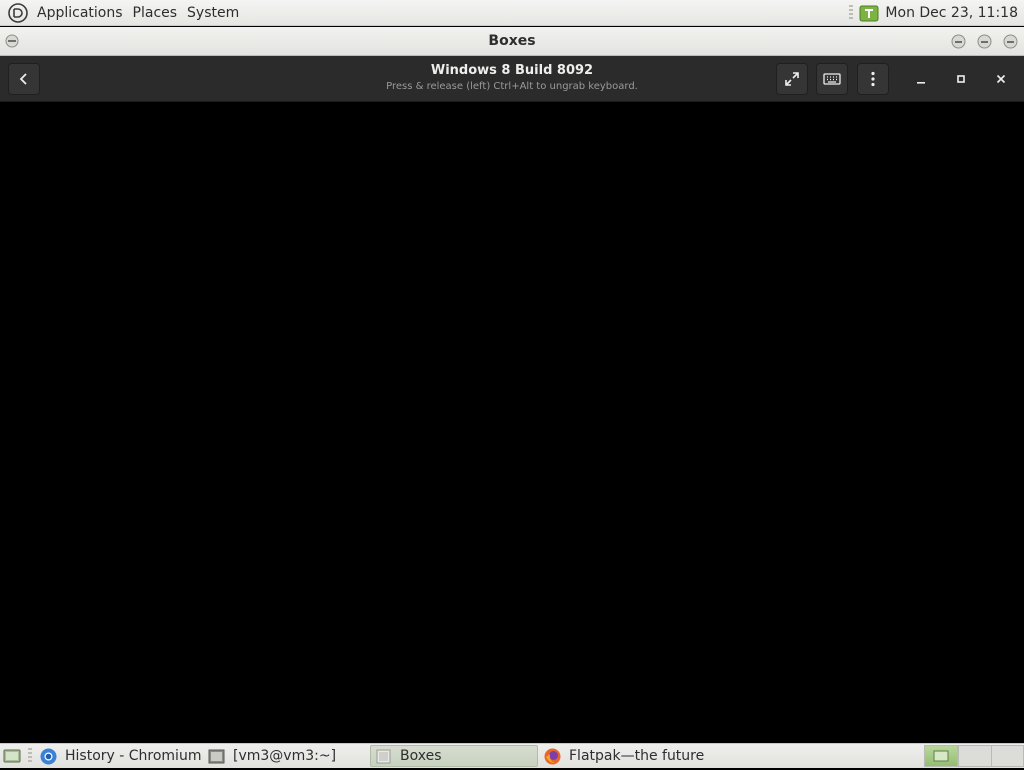 The image size is (1024, 770). I want to click on maximize-icon, so click(961, 79).